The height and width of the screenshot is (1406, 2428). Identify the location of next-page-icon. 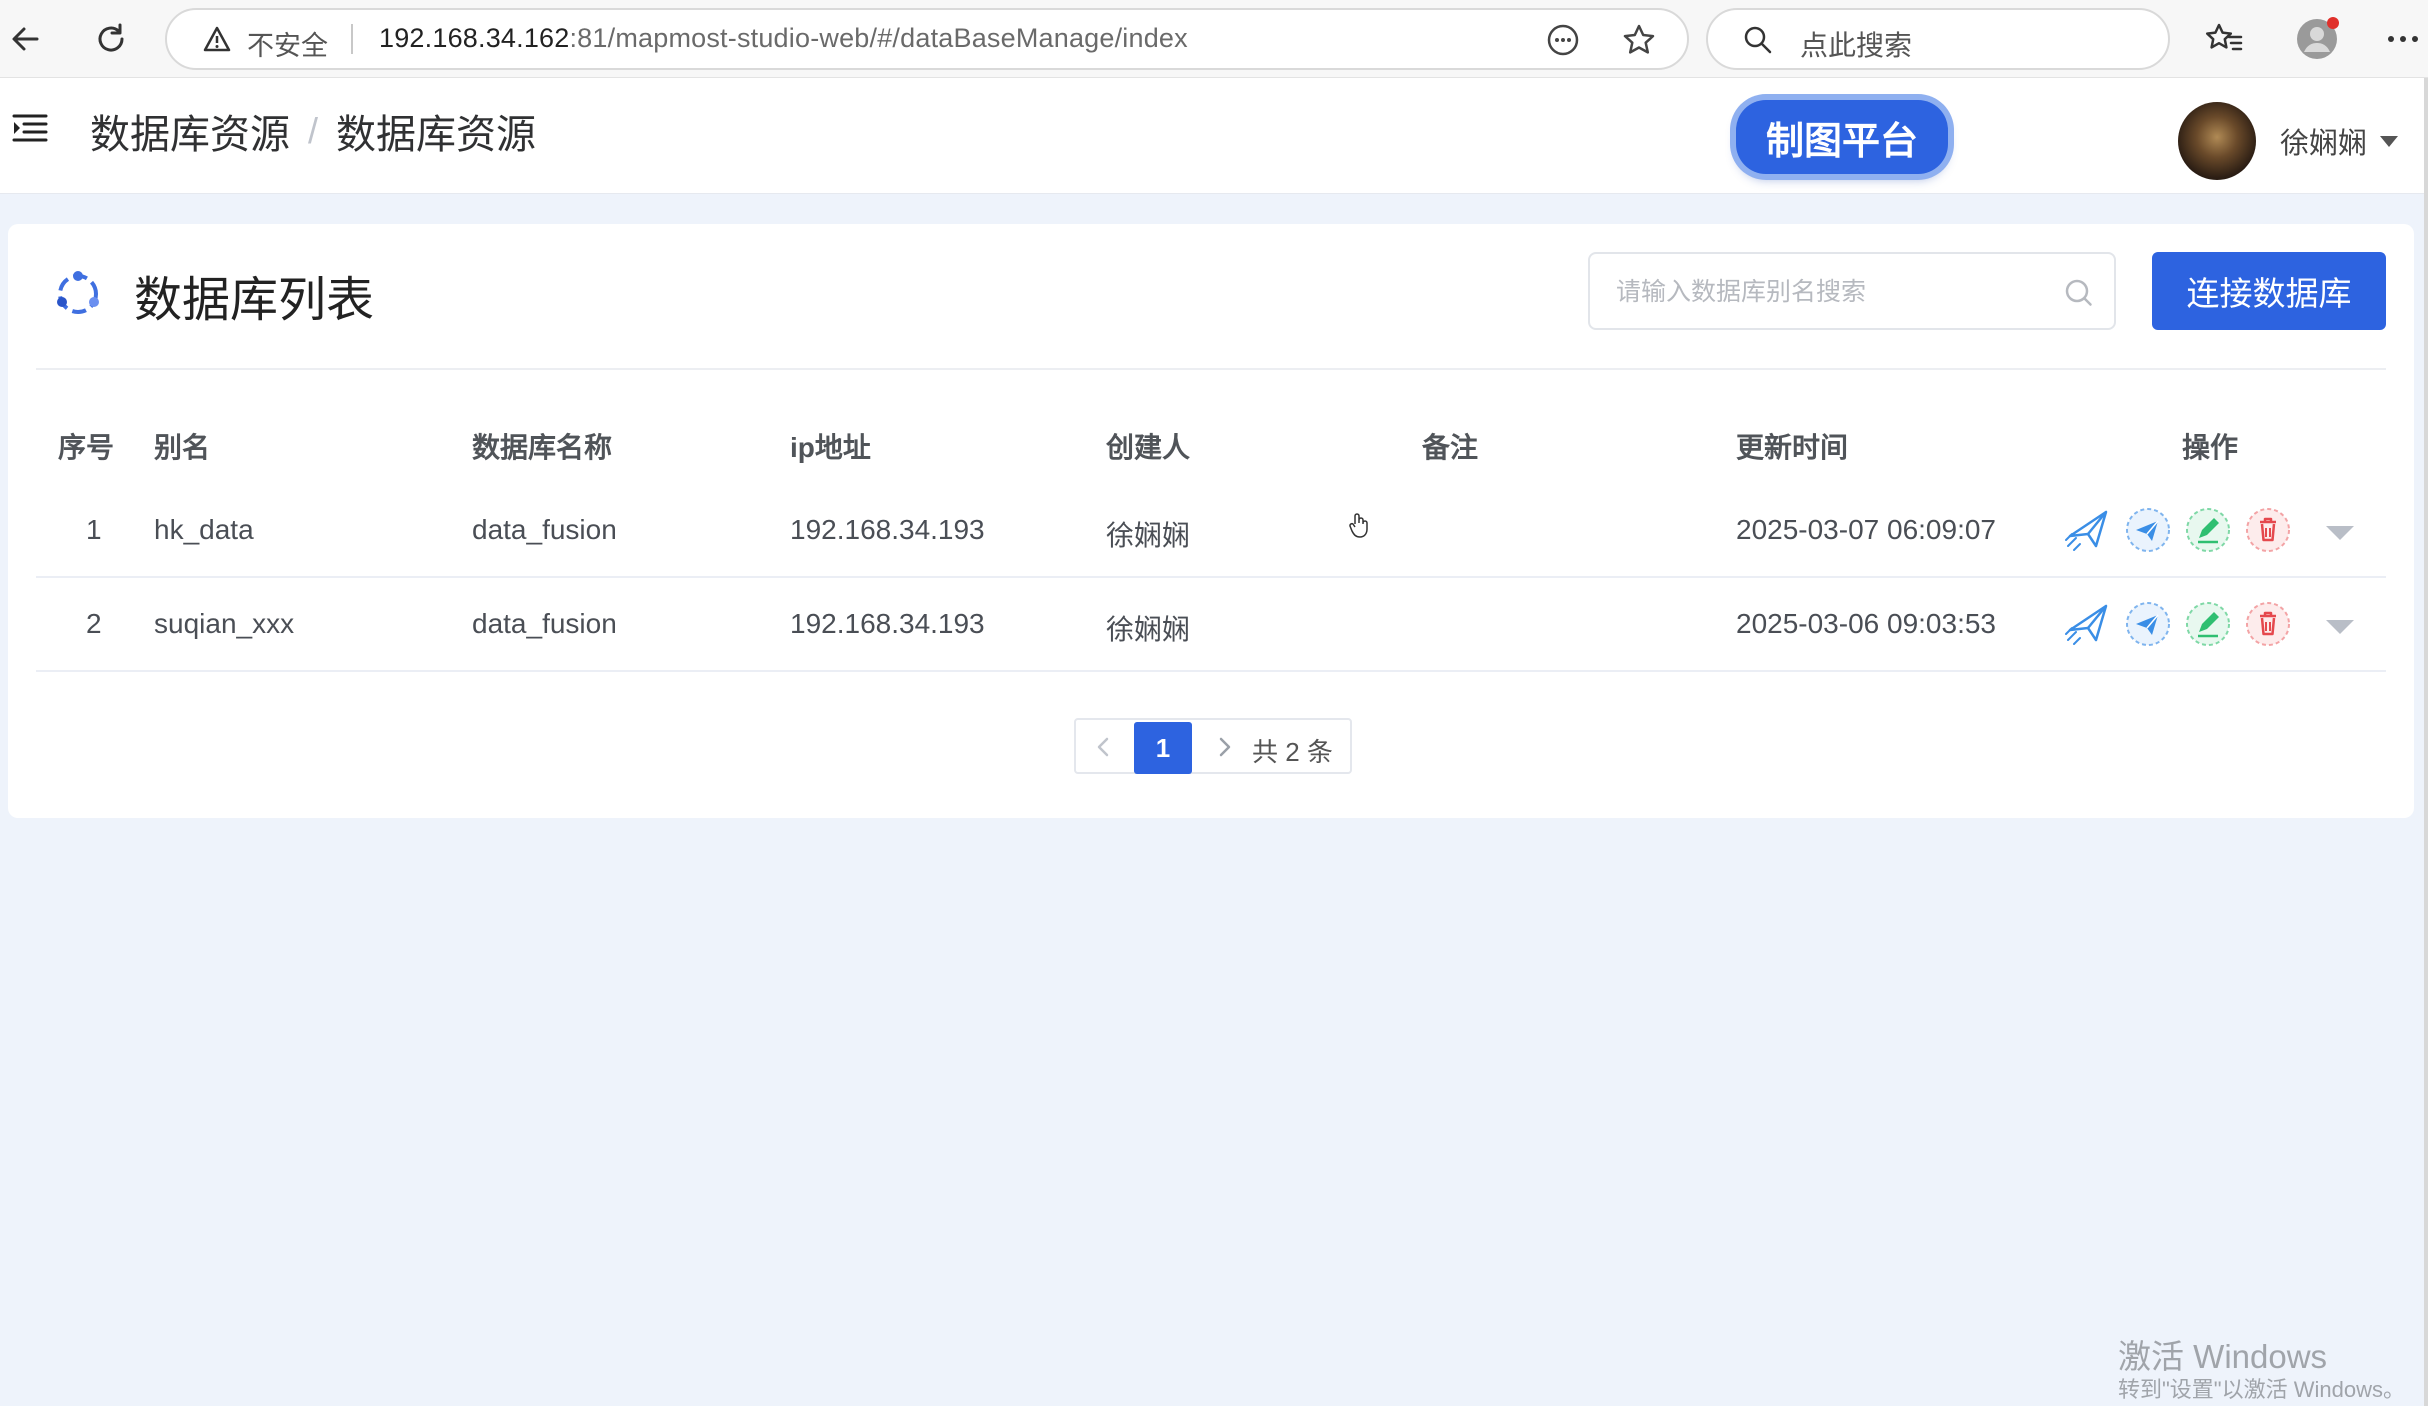
(1225, 747).